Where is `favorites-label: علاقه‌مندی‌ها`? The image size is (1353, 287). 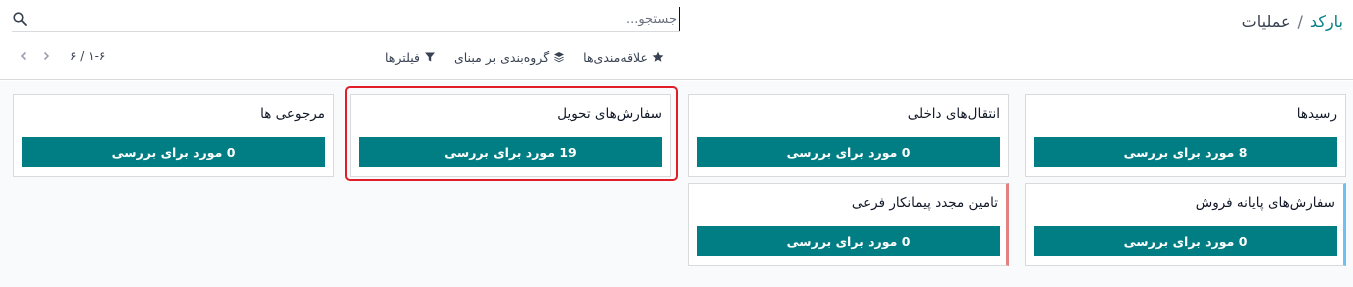 favorites-label: علاقه‌مندی‌ها is located at coordinates (615, 57).